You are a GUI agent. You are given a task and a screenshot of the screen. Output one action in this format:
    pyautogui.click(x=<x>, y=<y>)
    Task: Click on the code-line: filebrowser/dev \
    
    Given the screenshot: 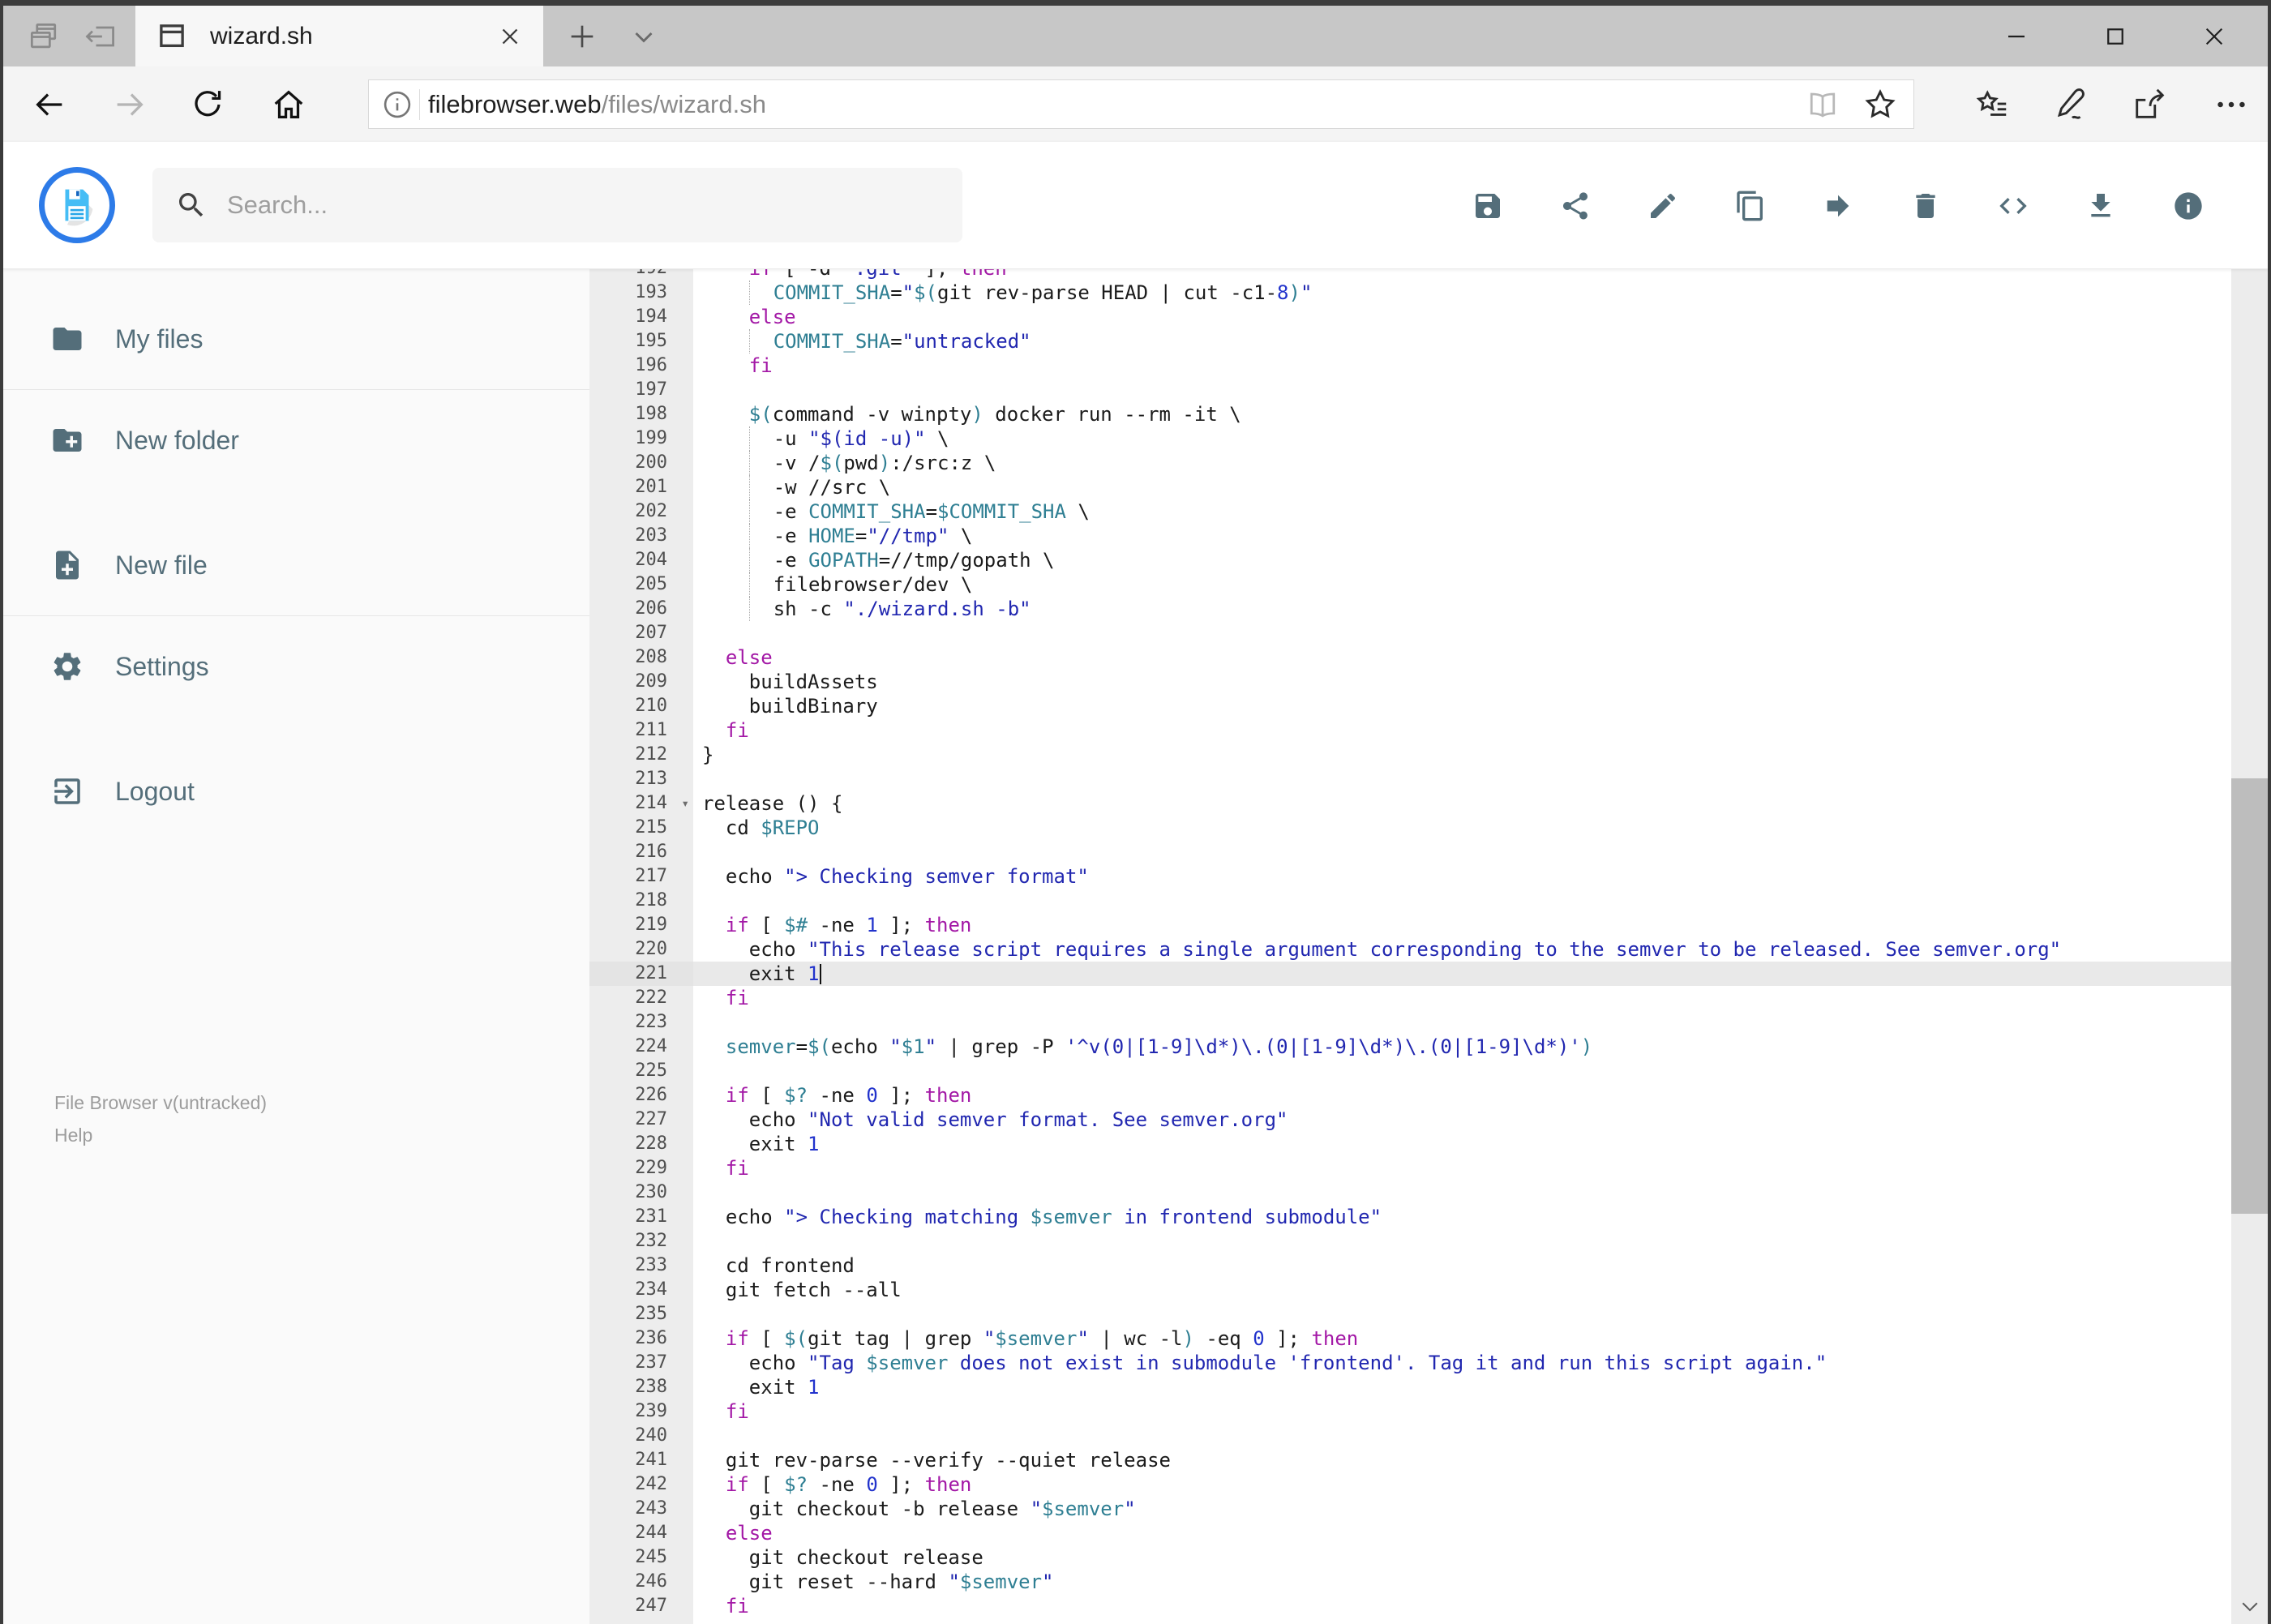 What is the action you would take?
    pyautogui.click(x=1462, y=585)
    